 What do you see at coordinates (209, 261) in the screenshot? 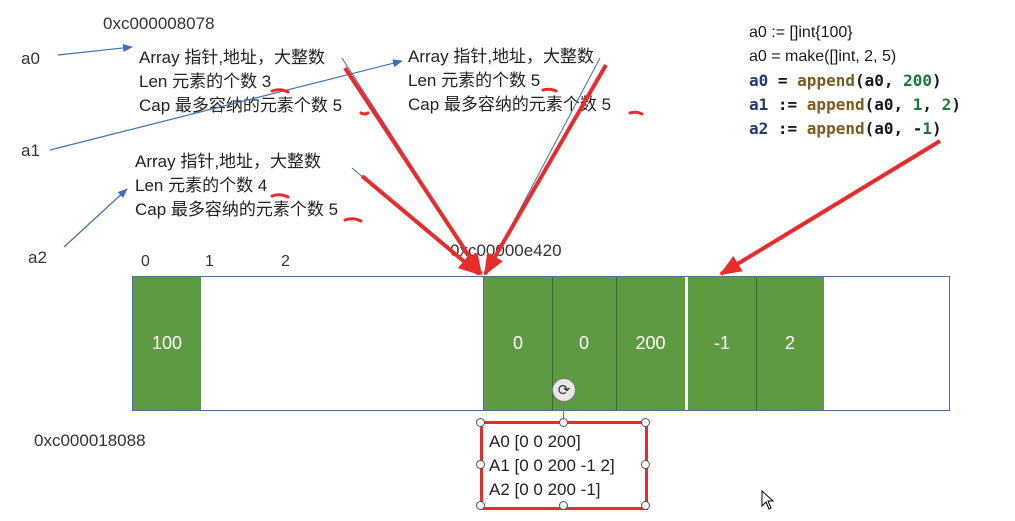
I see `index-label-1: 1` at bounding box center [209, 261].